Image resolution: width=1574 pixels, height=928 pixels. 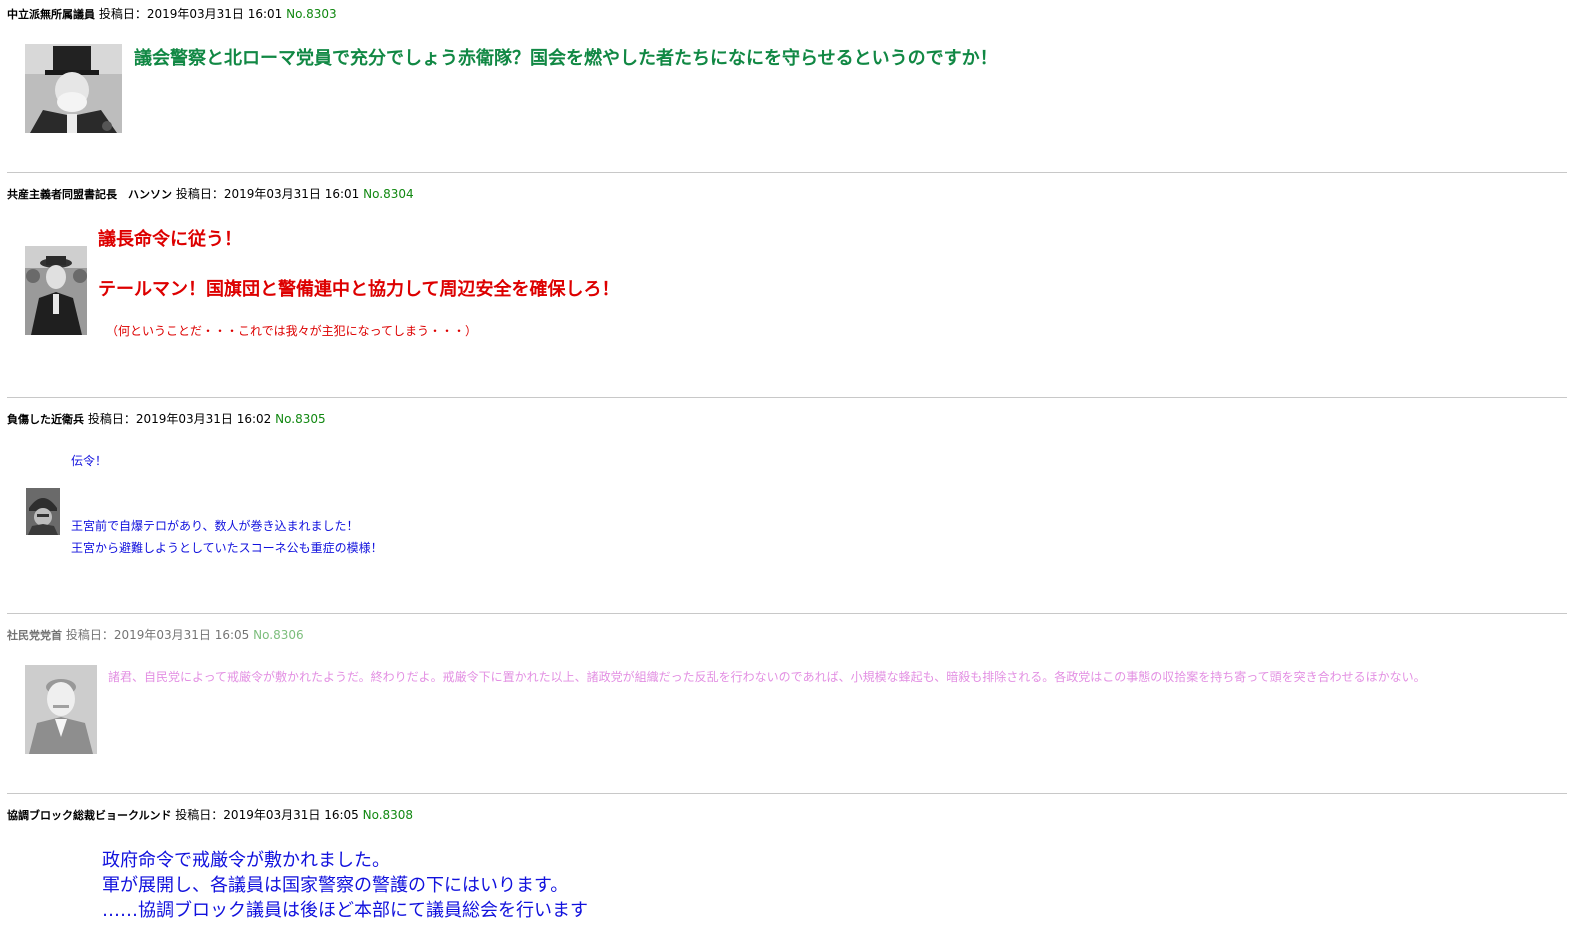 I want to click on post-number: No.8305, so click(x=300, y=419).